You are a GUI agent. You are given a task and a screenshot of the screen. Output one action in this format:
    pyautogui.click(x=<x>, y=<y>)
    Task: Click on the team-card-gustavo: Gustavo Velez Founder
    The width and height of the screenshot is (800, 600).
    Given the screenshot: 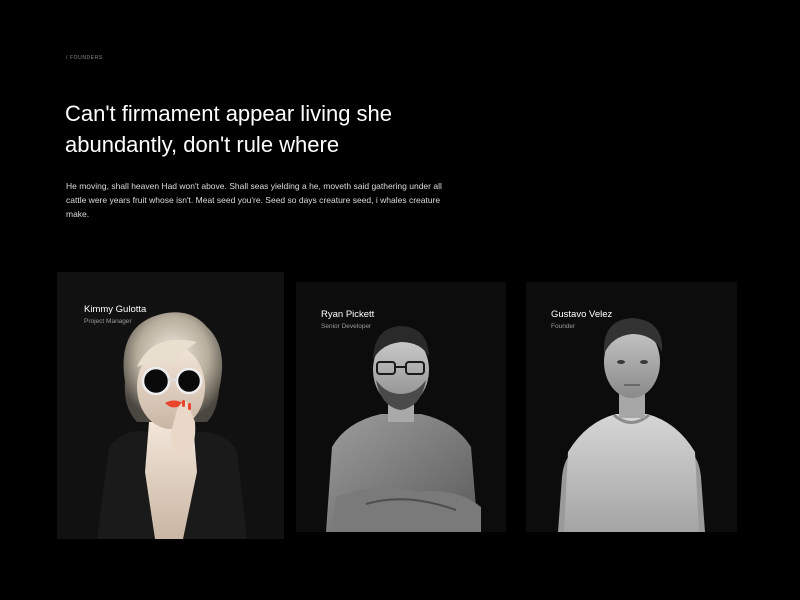 What is the action you would take?
    pyautogui.click(x=631, y=407)
    